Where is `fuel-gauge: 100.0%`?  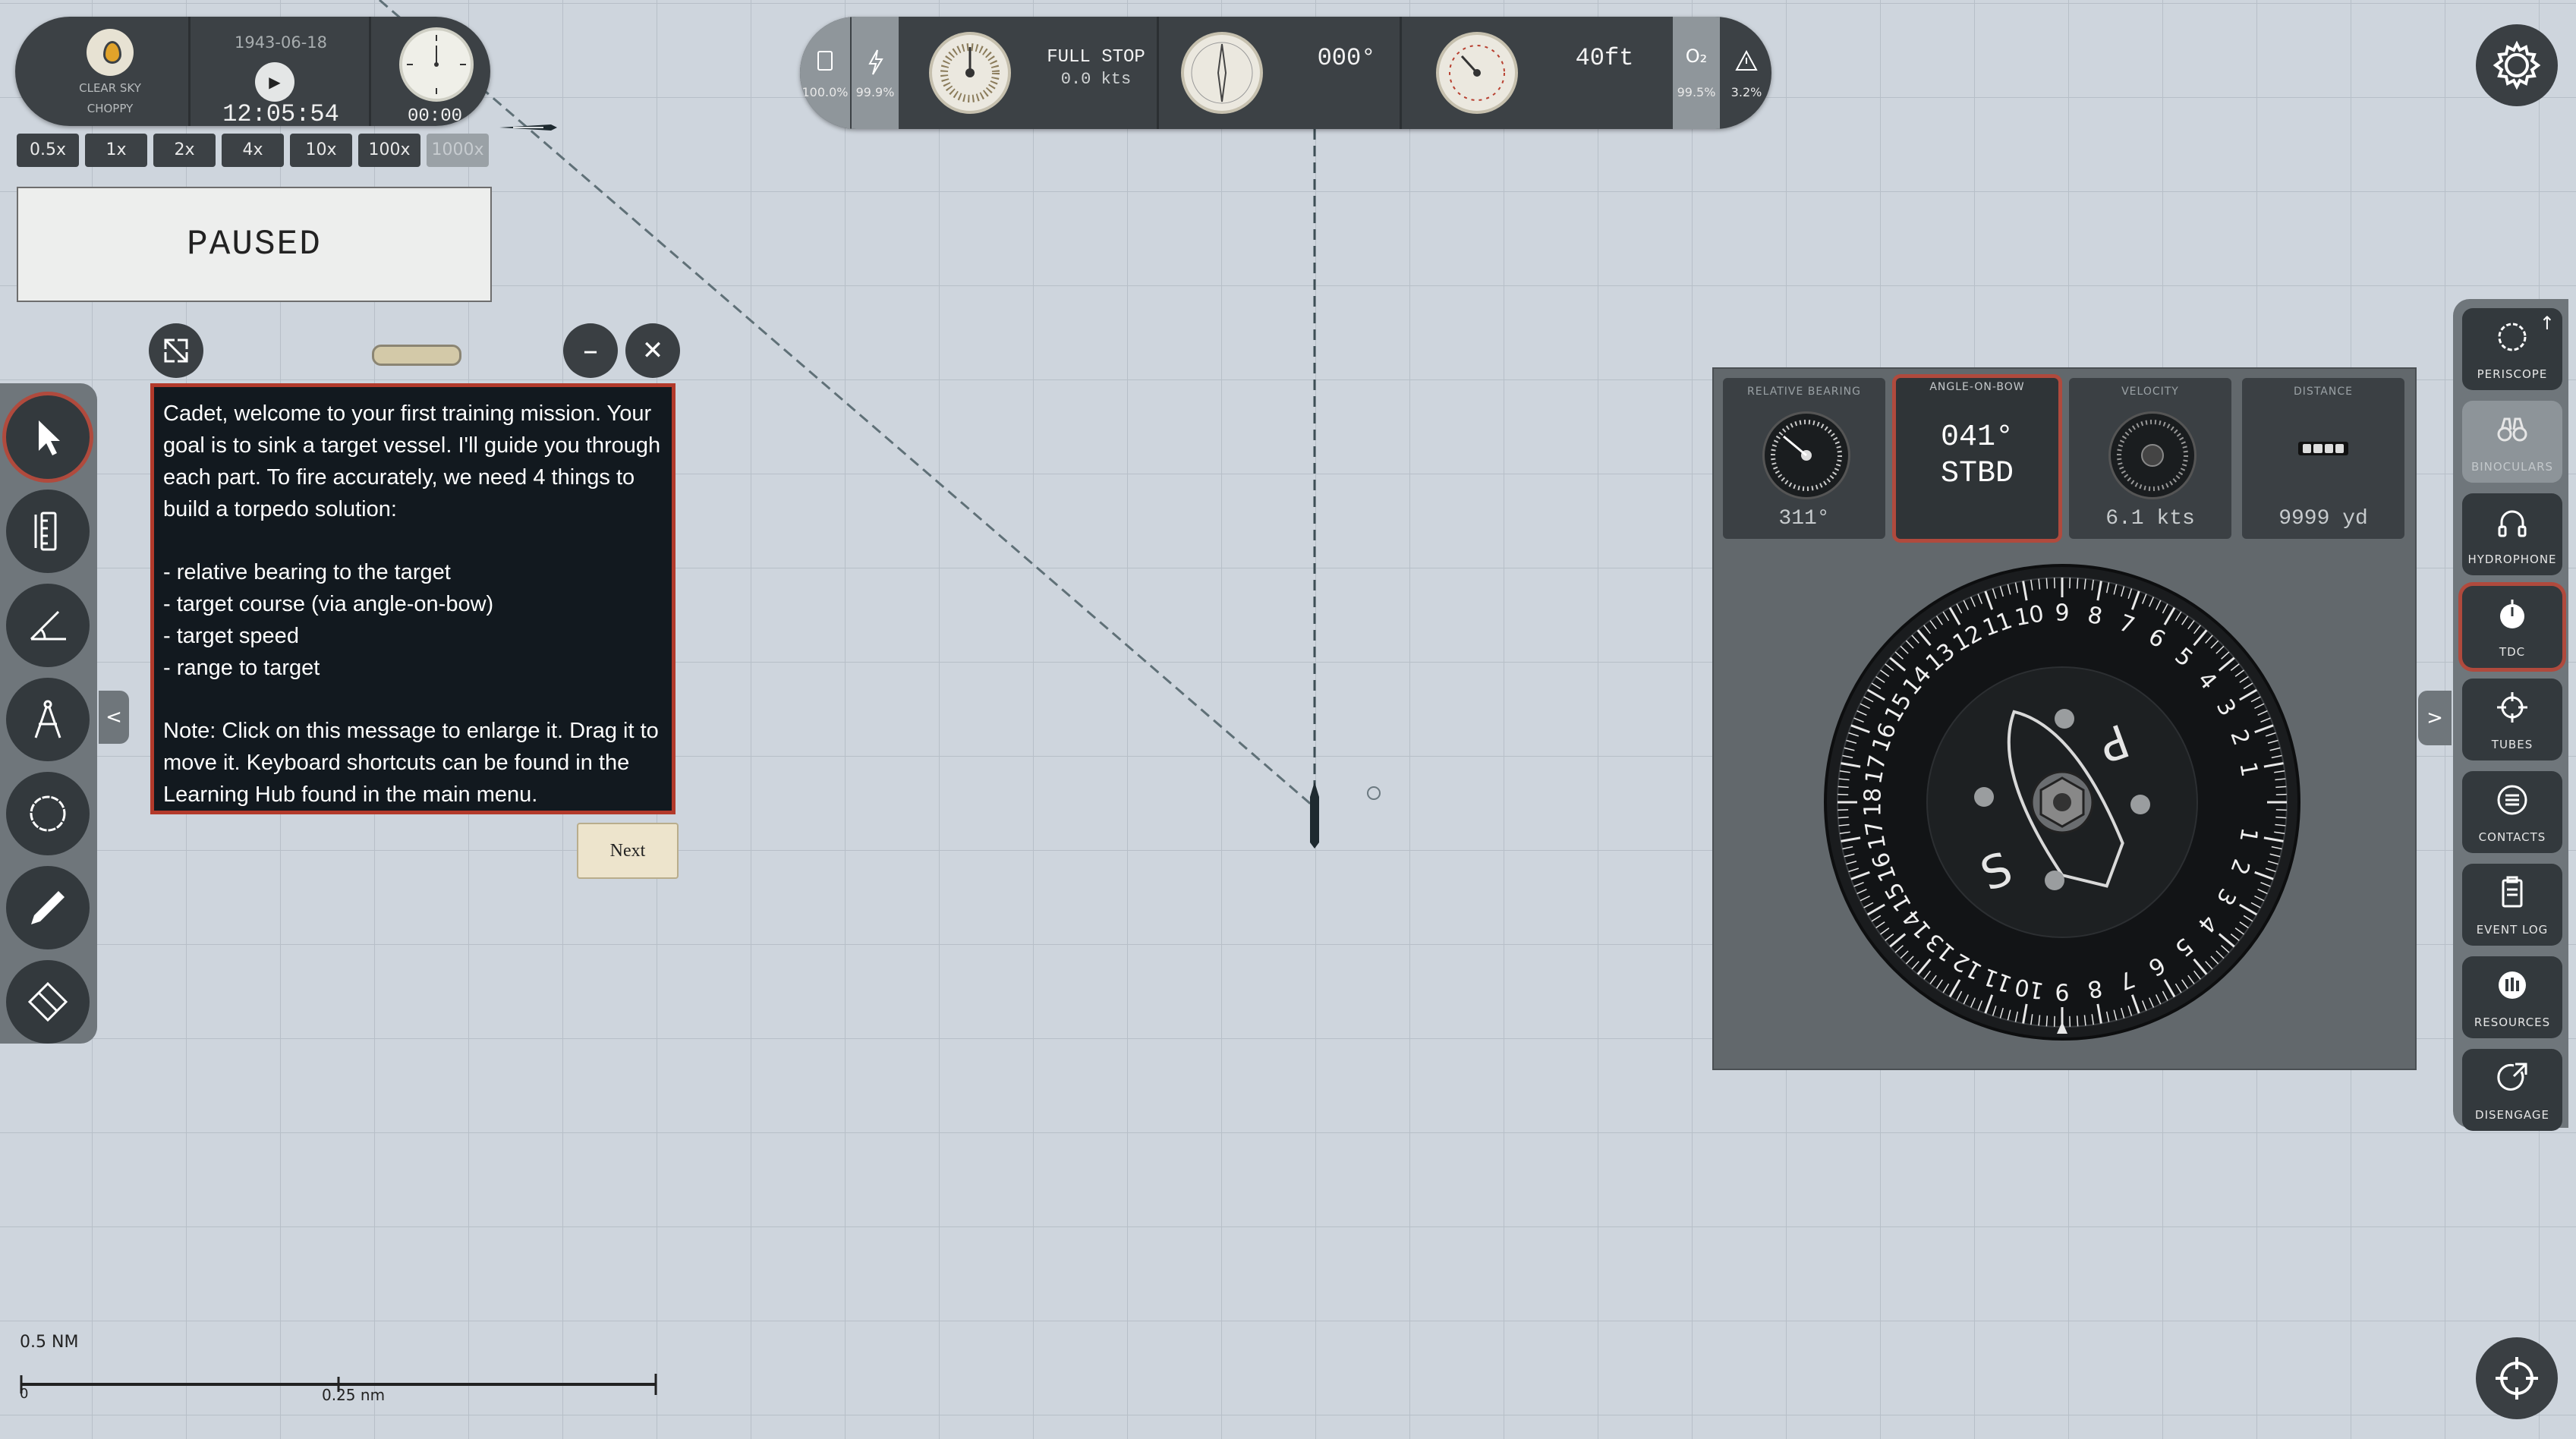 fuel-gauge: 100.0% is located at coordinates (825, 73).